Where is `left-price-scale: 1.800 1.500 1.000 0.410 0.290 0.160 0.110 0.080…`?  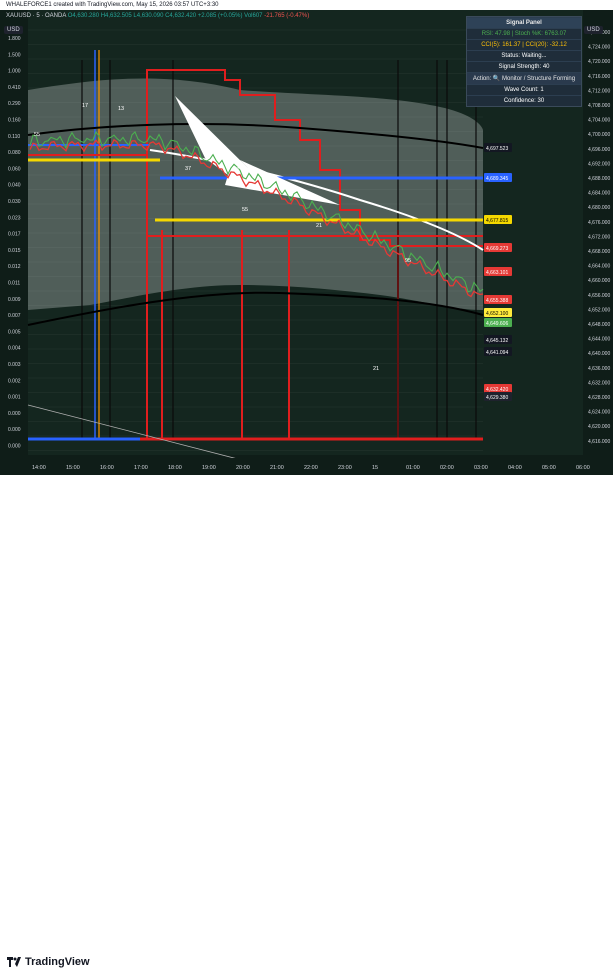
left-price-scale: 1.800 1.500 1.000 0.410 0.290 0.160 0.110 0.080… is located at coordinates (14, 243).